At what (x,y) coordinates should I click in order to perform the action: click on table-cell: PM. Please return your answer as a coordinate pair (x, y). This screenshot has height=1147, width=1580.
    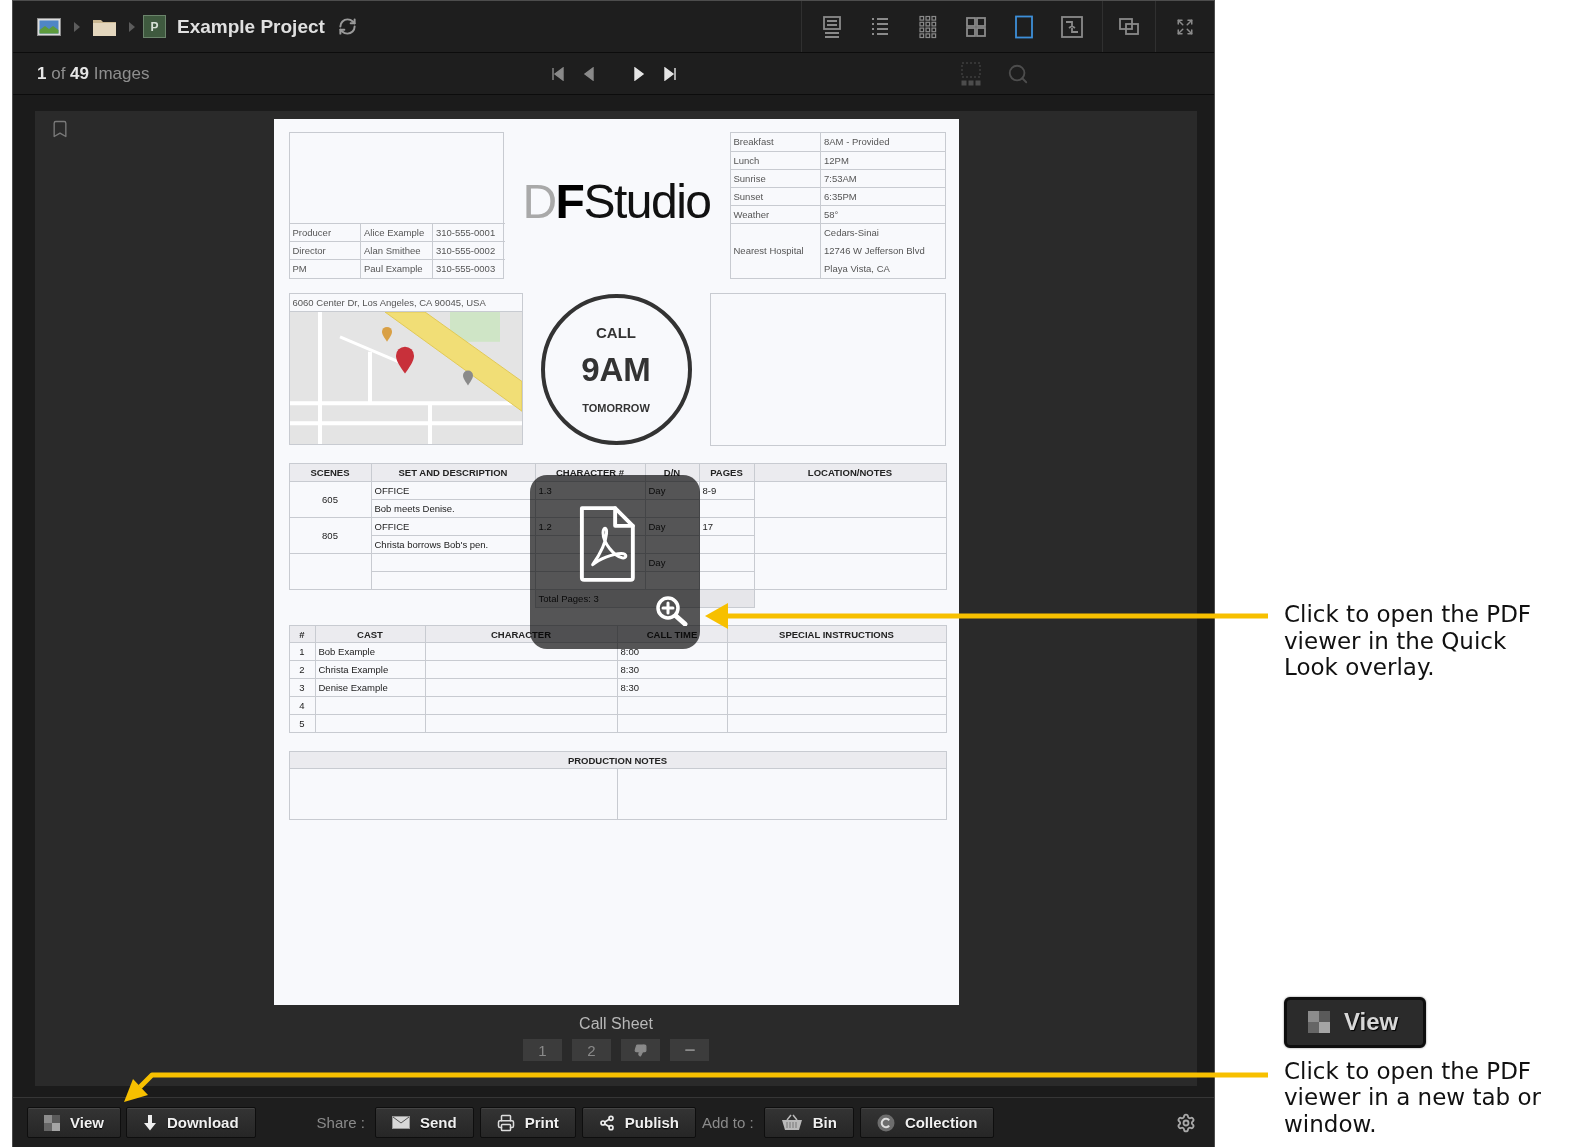
    Looking at the image, I should click on (325, 268).